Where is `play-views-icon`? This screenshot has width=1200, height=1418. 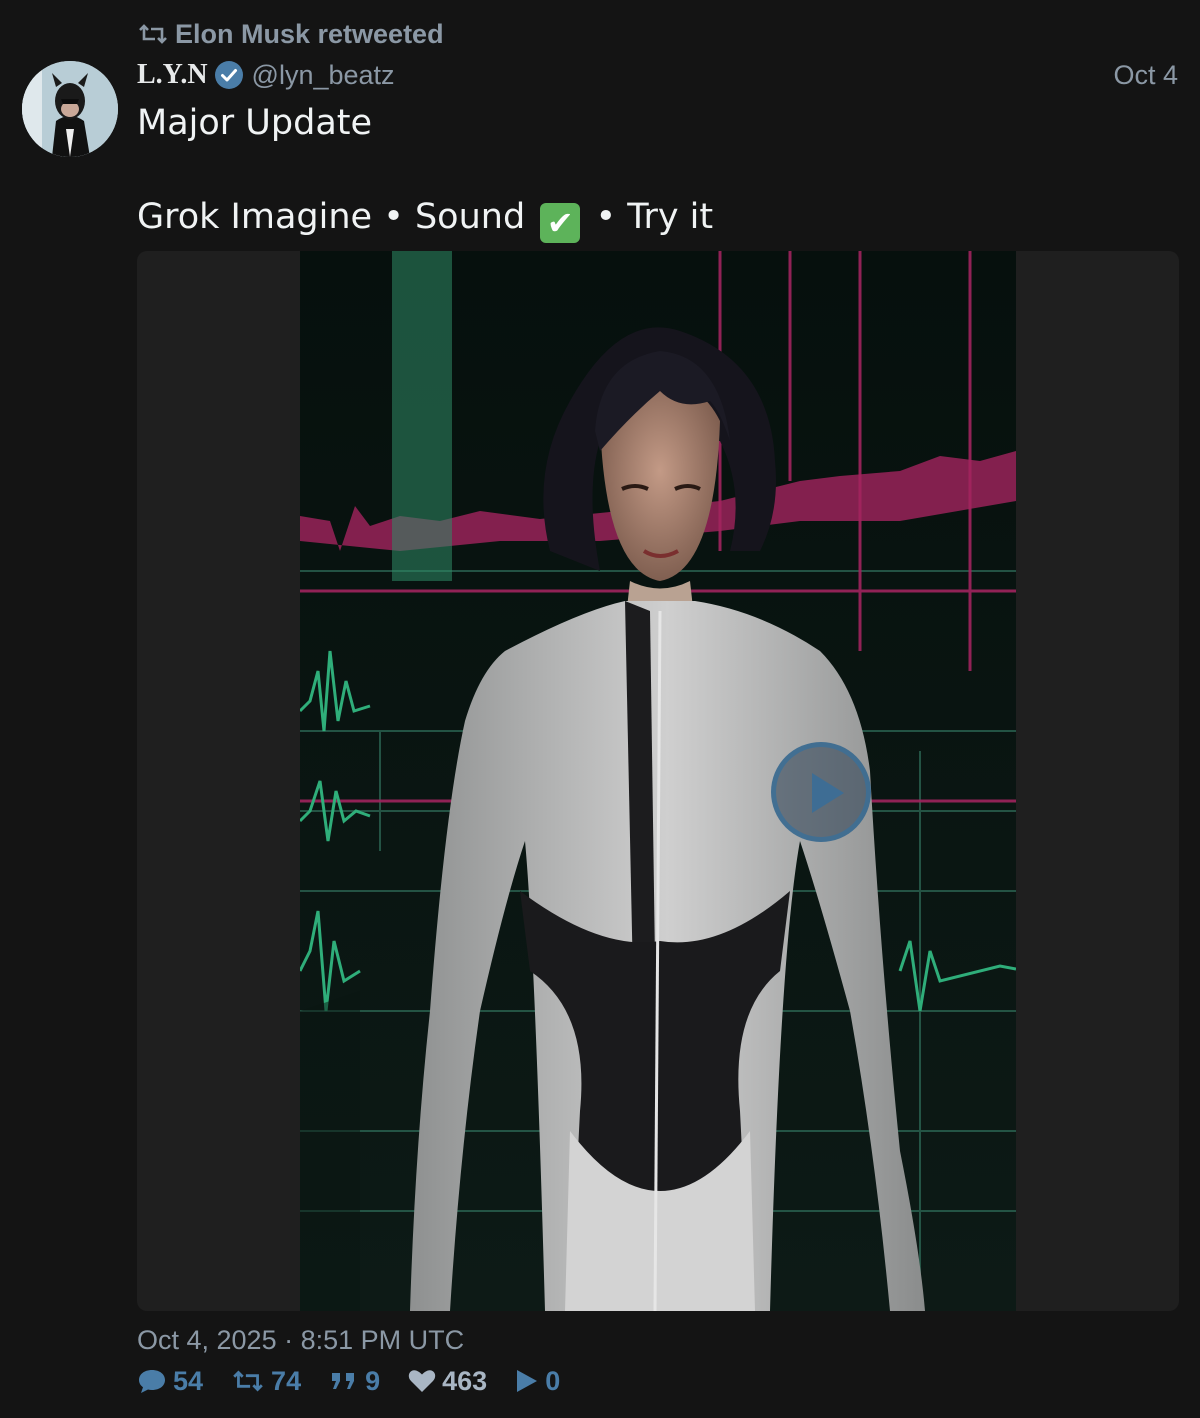 play-views-icon is located at coordinates (527, 1381).